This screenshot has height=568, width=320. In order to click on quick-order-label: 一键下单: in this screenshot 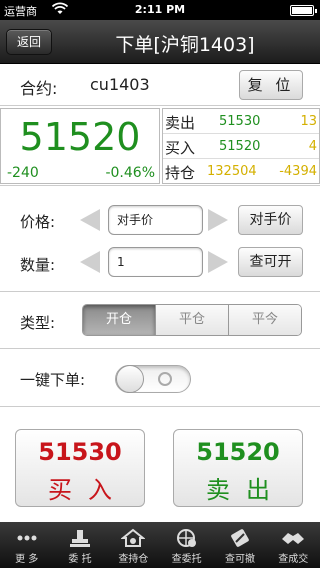, I will do `click(53, 380)`.